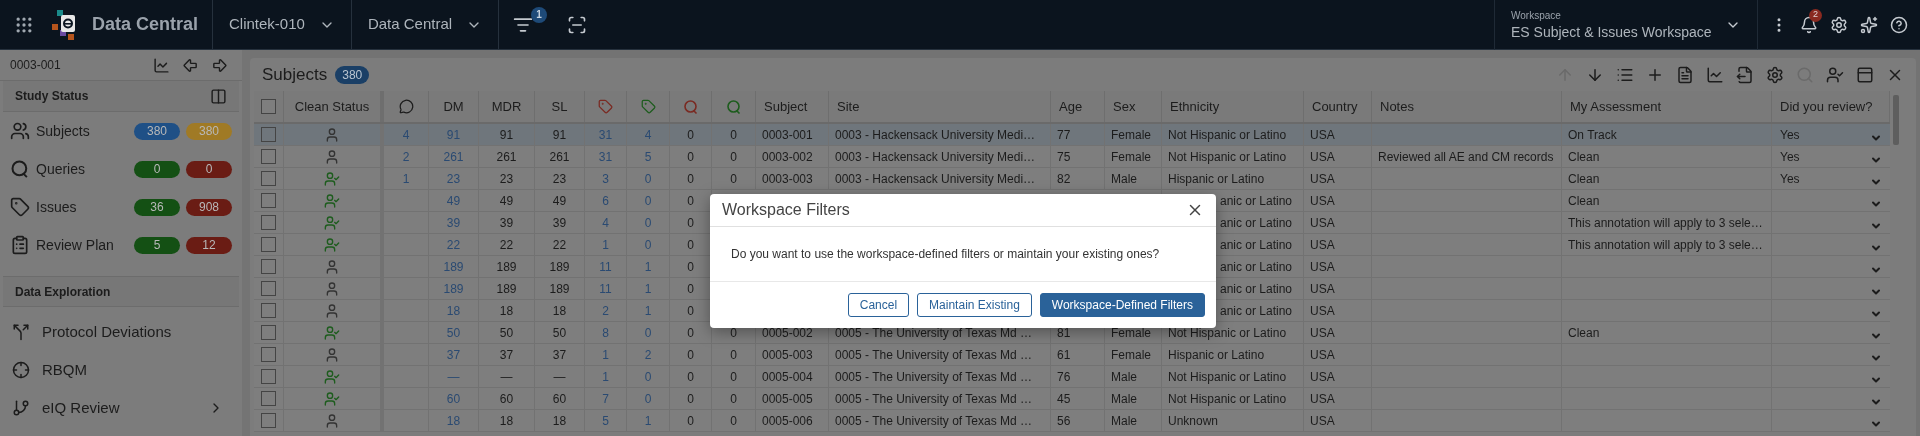 This screenshot has height=436, width=1920. I want to click on clipboard-icon, so click(20, 245).